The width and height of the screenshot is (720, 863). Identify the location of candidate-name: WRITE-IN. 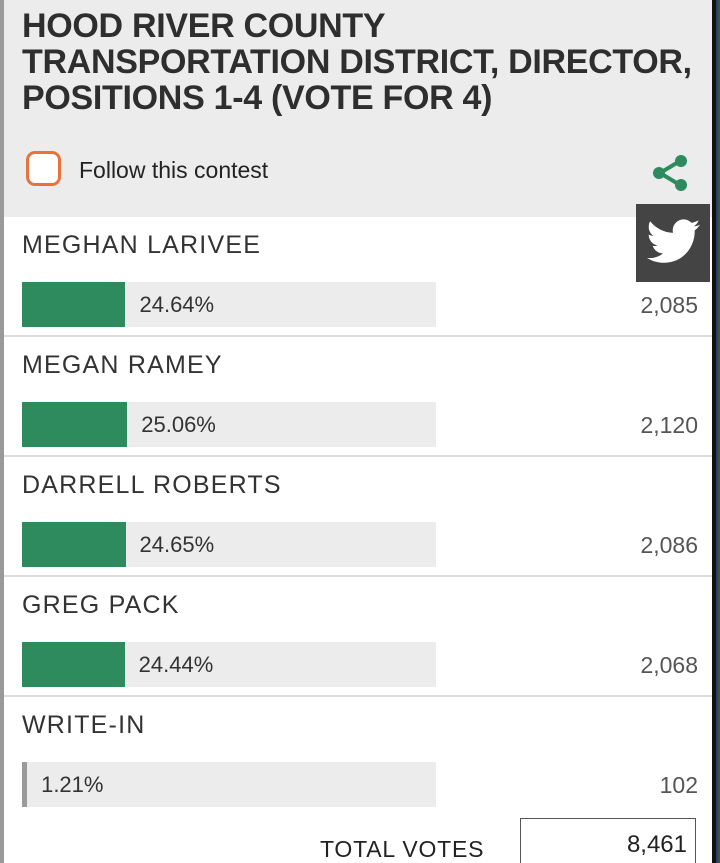
(84, 725).